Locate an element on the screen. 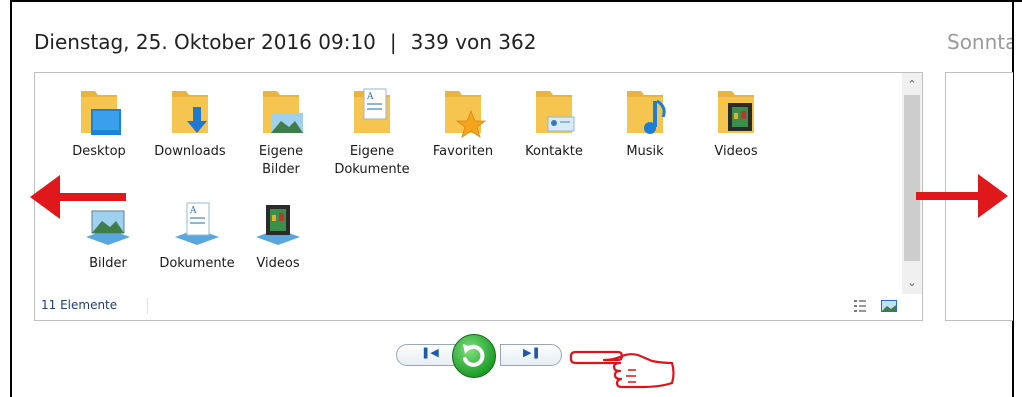 The height and width of the screenshot is (397, 1022). item-desktop: Desktop is located at coordinates (99, 123).